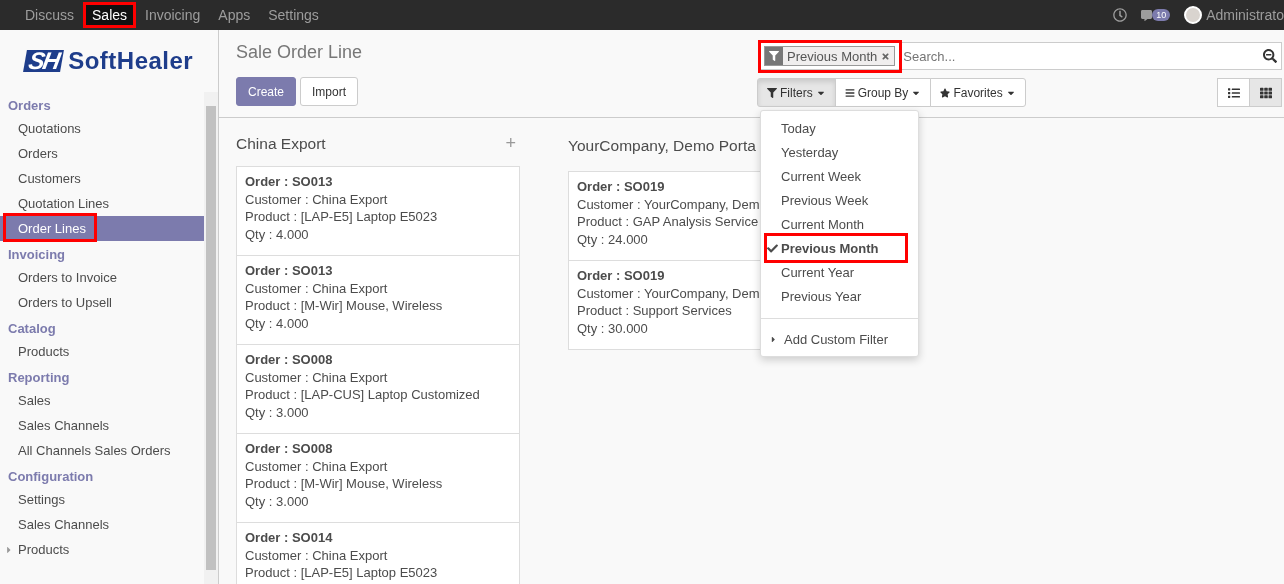 The height and width of the screenshot is (584, 1284). What do you see at coordinates (51, 477) in the screenshot?
I see `sidebar-section-title: Configuration` at bounding box center [51, 477].